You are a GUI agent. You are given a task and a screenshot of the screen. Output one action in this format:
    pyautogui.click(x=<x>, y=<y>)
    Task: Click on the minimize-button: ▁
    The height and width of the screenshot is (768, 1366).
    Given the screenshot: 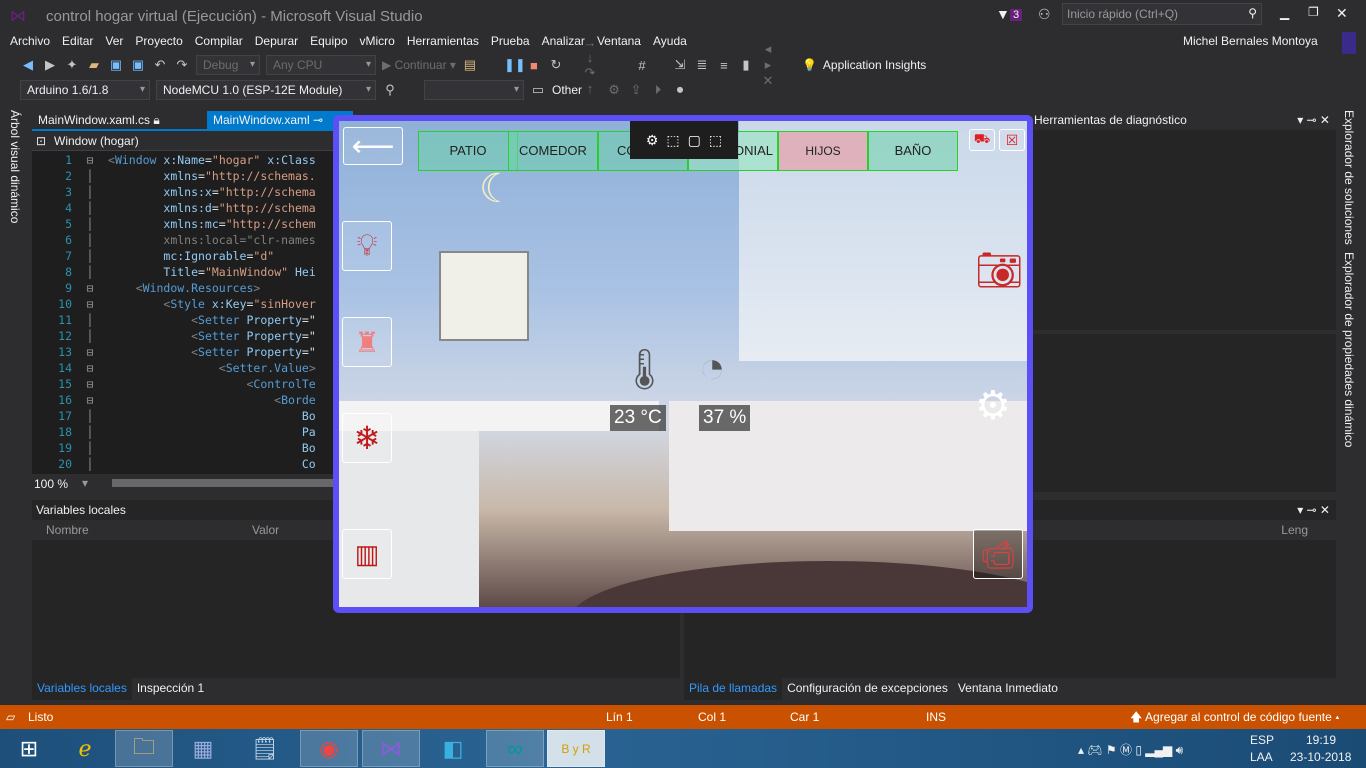 What is the action you would take?
    pyautogui.click(x=1284, y=13)
    